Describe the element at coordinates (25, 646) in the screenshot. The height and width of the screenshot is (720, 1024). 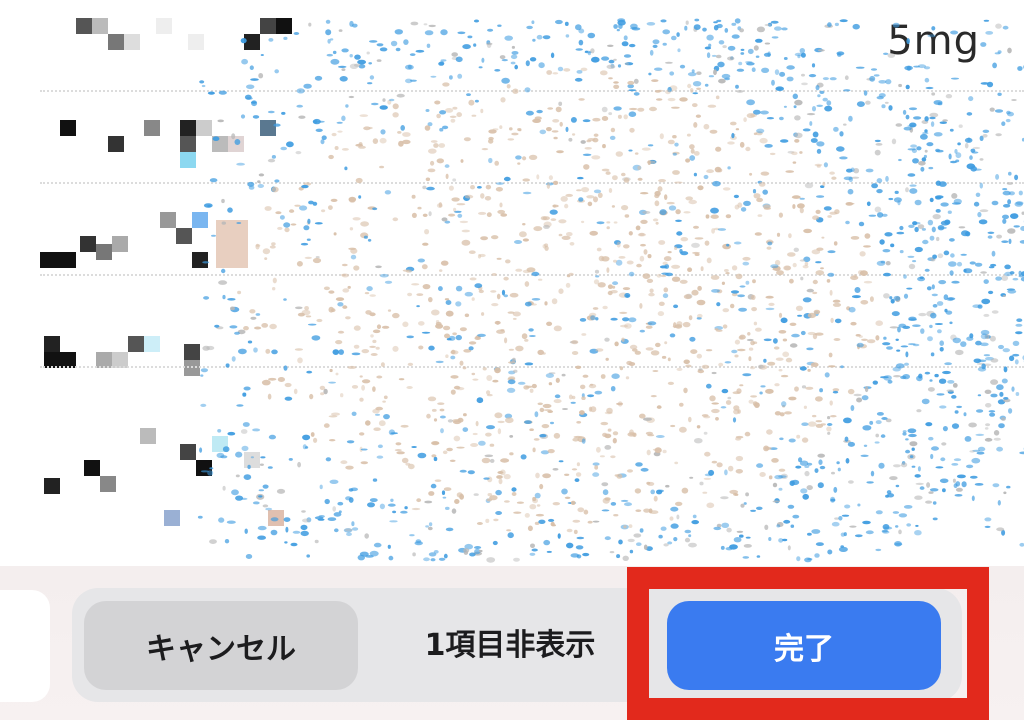
I see `toolbar-left-edge` at that location.